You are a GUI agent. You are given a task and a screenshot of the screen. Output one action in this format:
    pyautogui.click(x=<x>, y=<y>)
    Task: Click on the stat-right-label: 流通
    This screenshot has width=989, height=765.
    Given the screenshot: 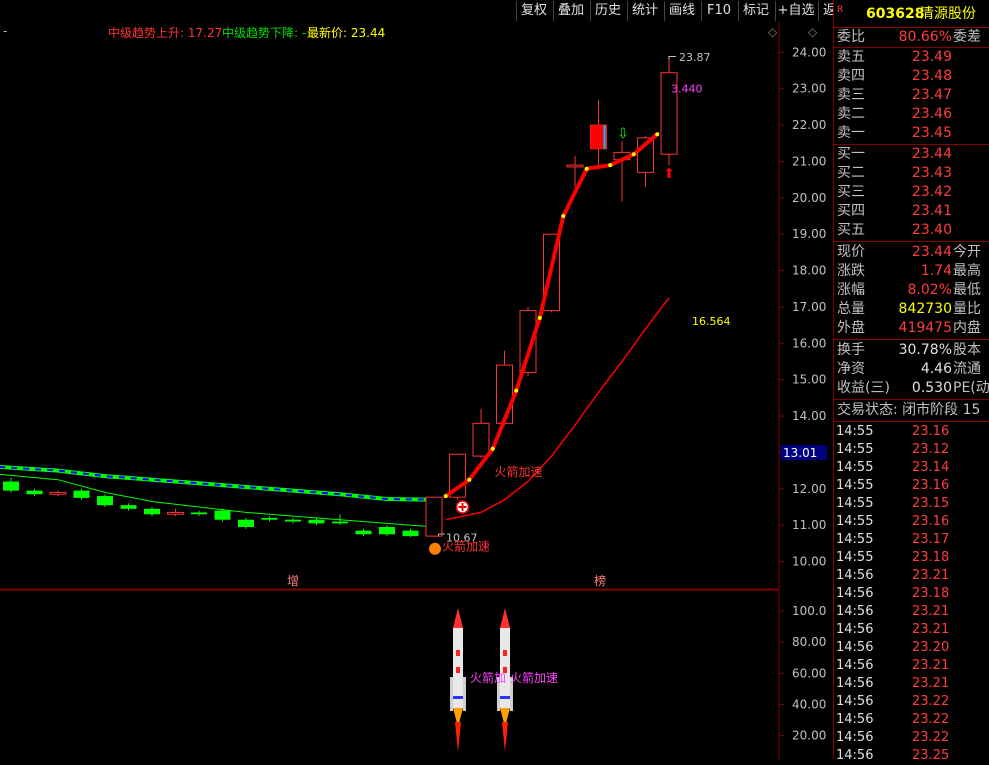 What is the action you would take?
    pyautogui.click(x=967, y=369)
    